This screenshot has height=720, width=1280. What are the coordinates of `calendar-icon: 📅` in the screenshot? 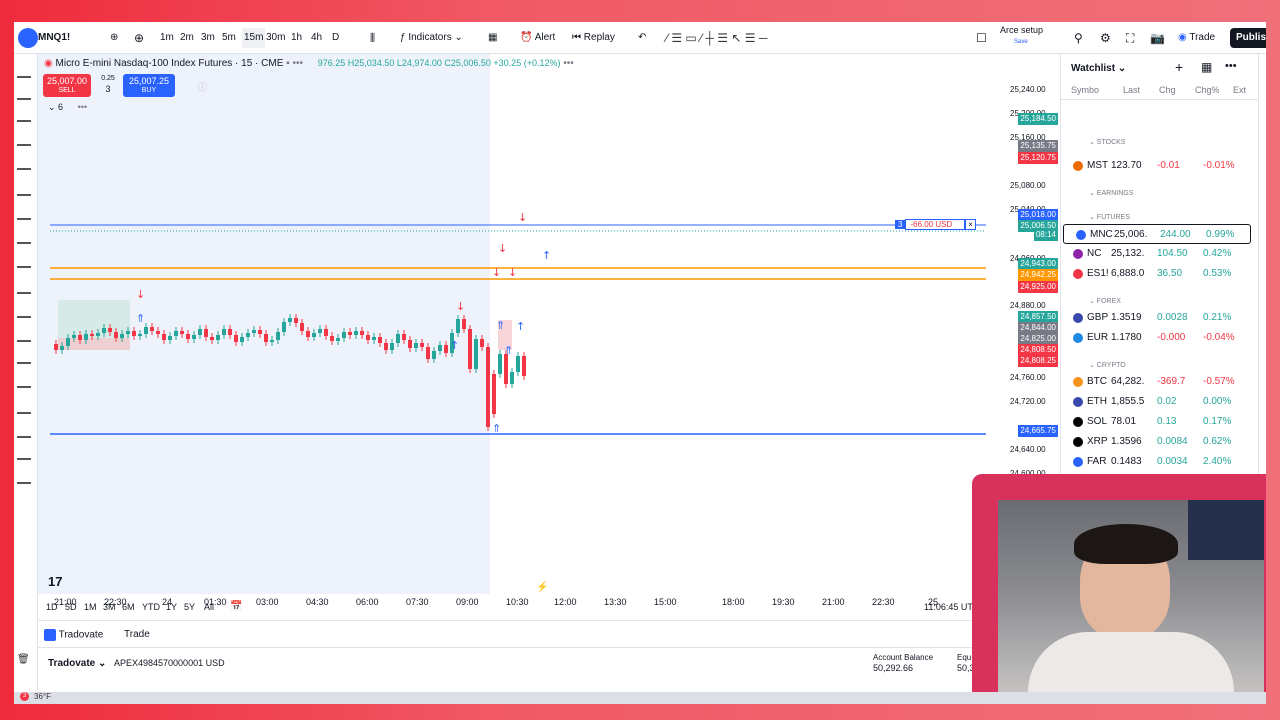 It's located at (236, 606).